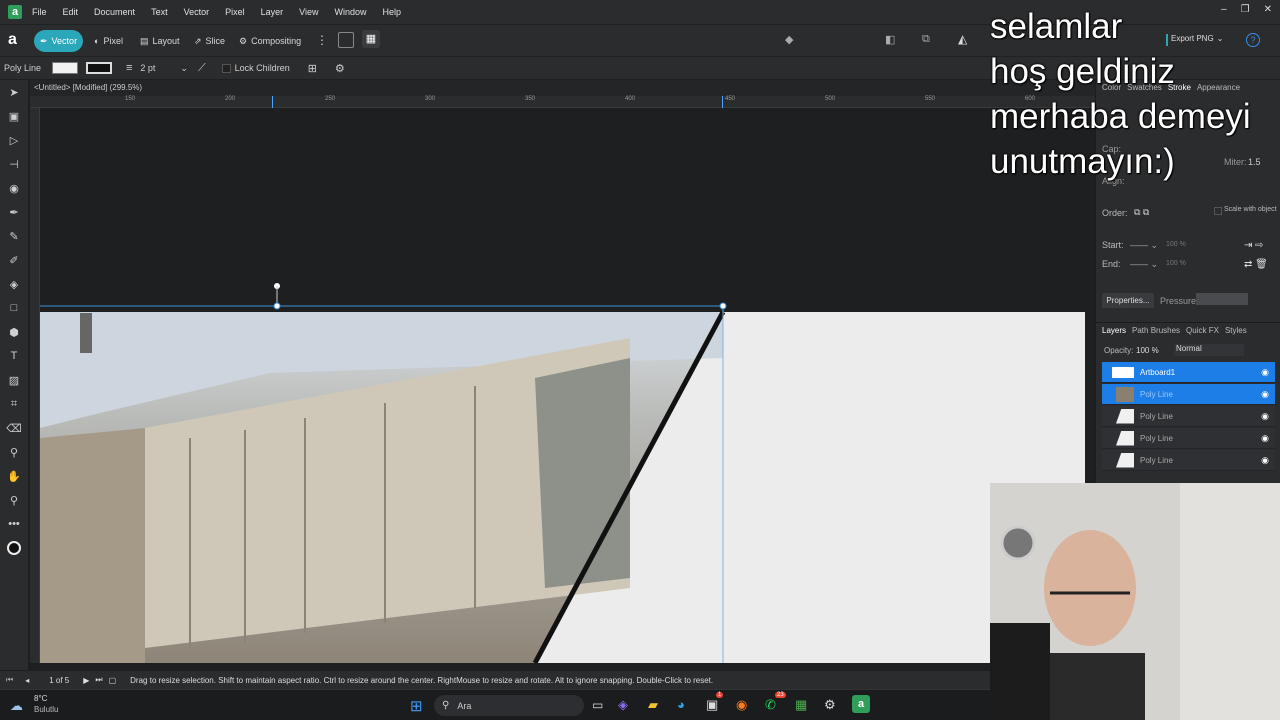  What do you see at coordinates (1144, 264) in the screenshot?
I see `end-arrow-select: —— ⌄` at bounding box center [1144, 264].